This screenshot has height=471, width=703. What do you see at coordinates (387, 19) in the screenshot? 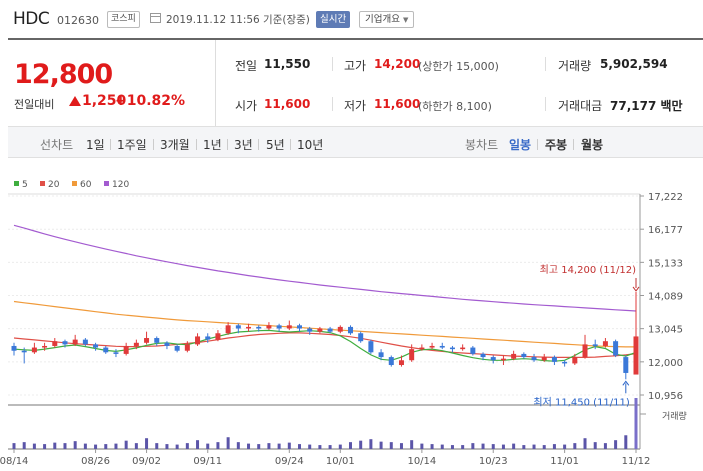
I see `company-info-dropdown: 기업개요 ▼` at bounding box center [387, 19].